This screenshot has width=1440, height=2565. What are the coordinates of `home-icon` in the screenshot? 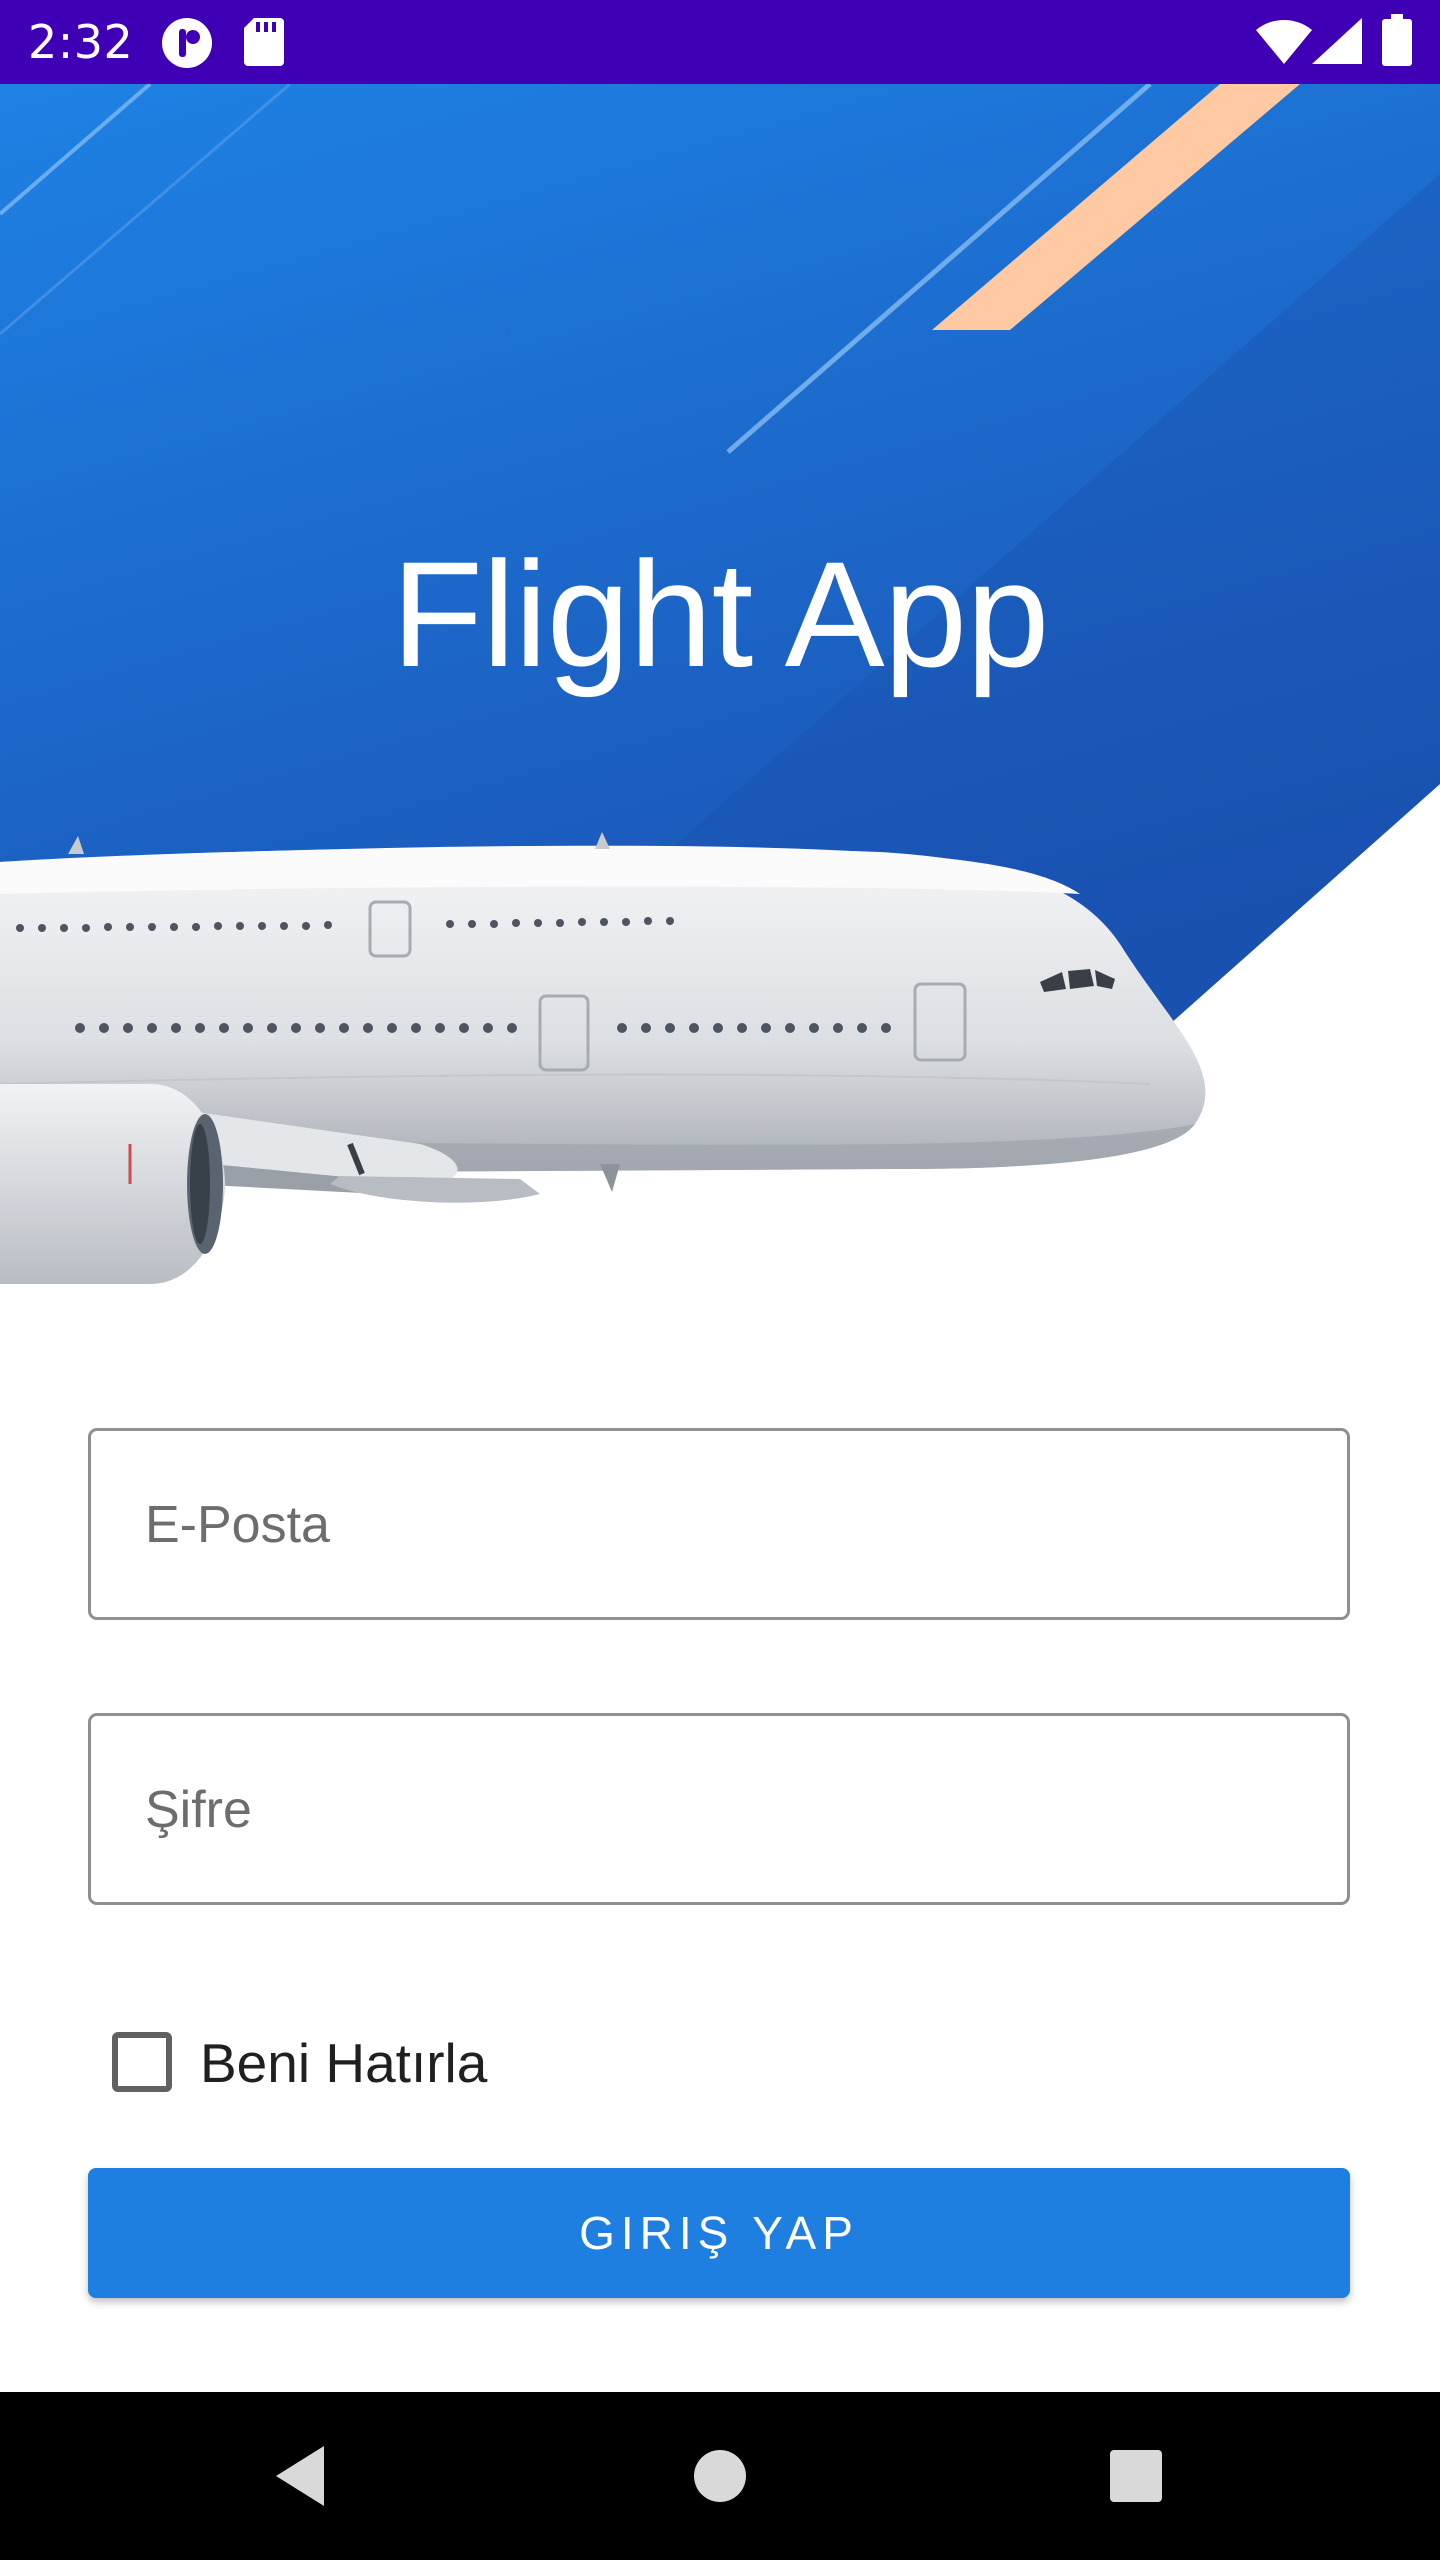 It's located at (720, 2476).